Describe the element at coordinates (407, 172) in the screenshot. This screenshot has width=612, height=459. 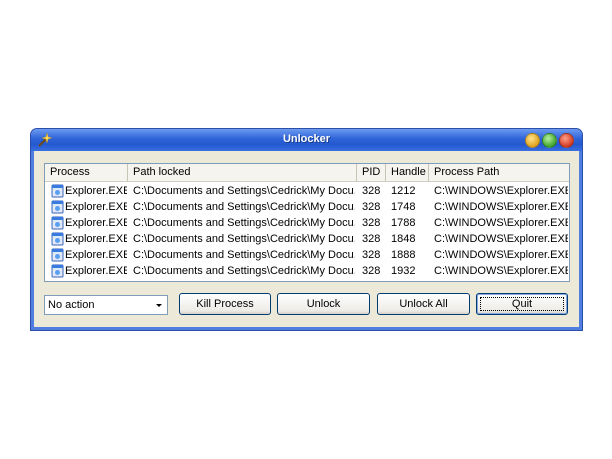
I see `column-header-handle: Handle` at that location.